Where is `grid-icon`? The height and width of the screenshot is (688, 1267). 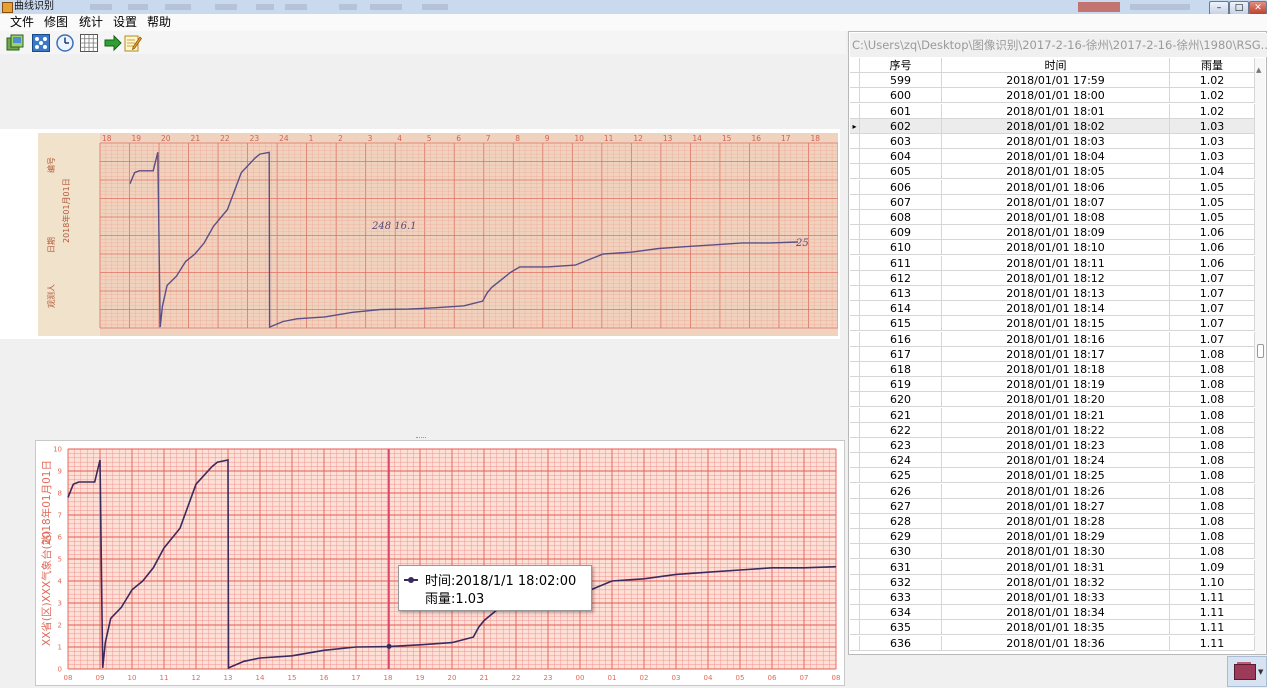
grid-icon is located at coordinates (89, 43).